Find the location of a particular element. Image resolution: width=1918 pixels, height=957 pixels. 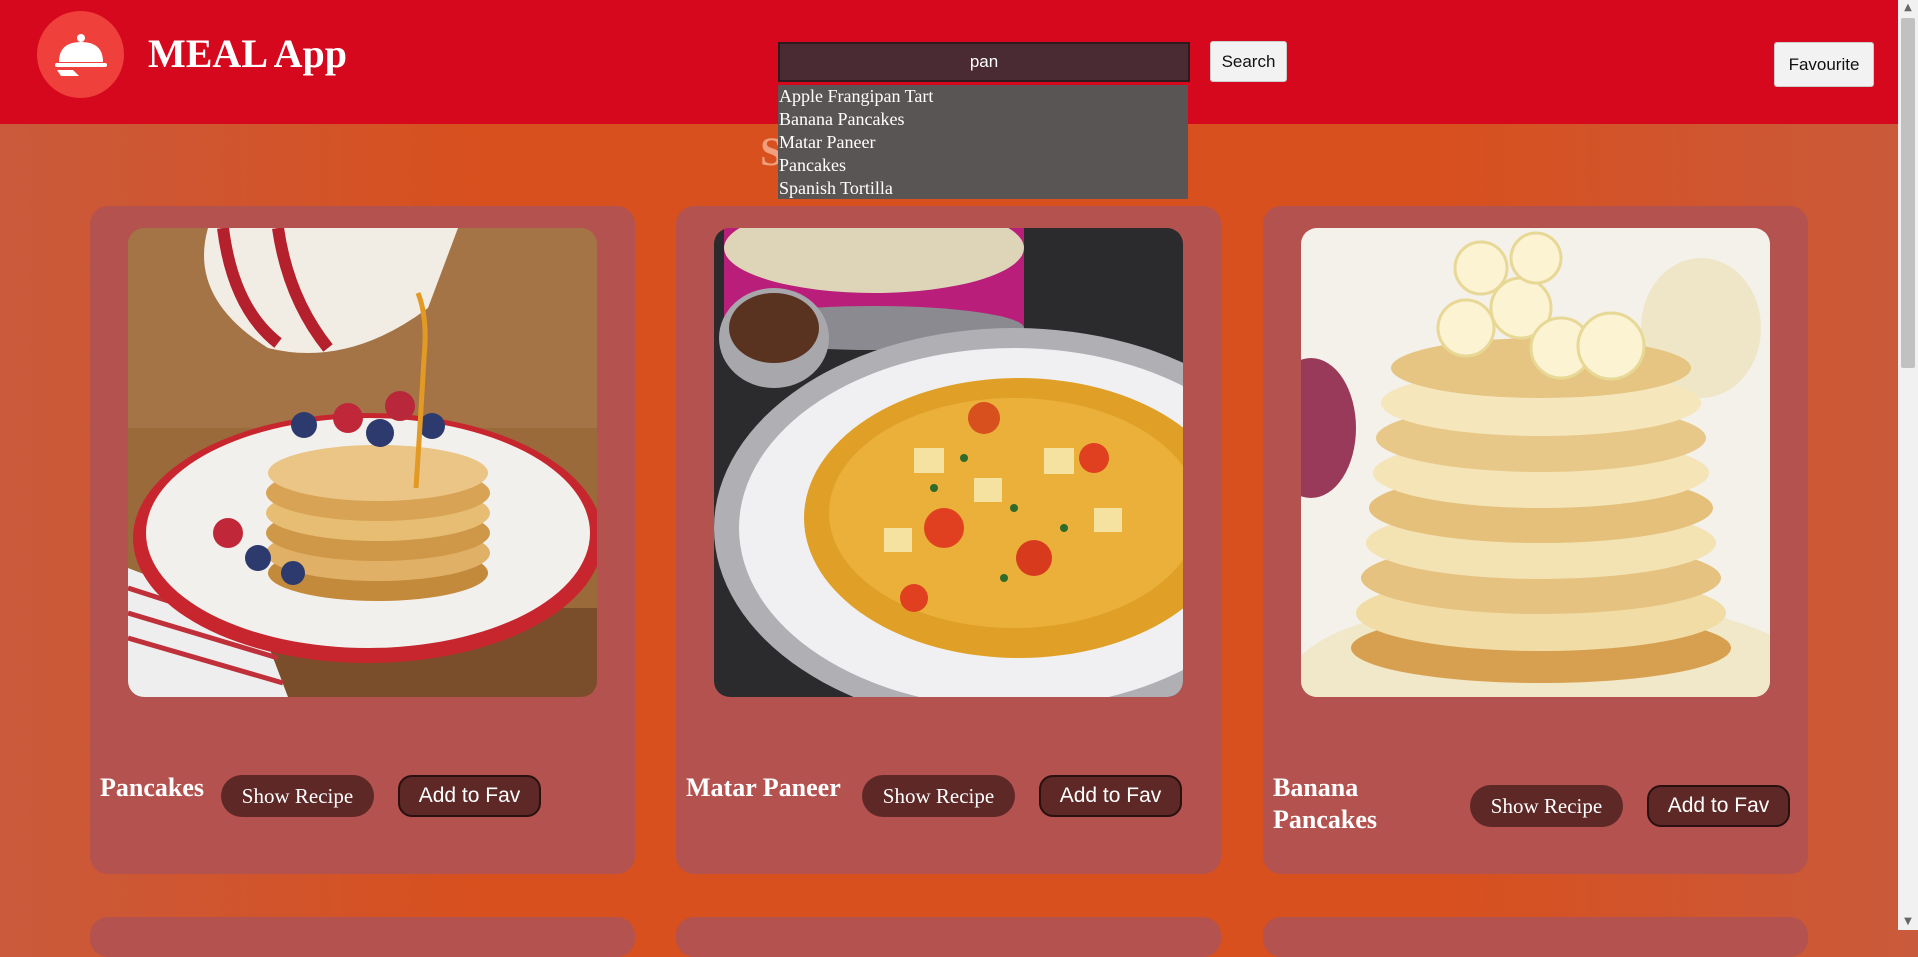

meal-name: Pancakes is located at coordinates (152, 787).